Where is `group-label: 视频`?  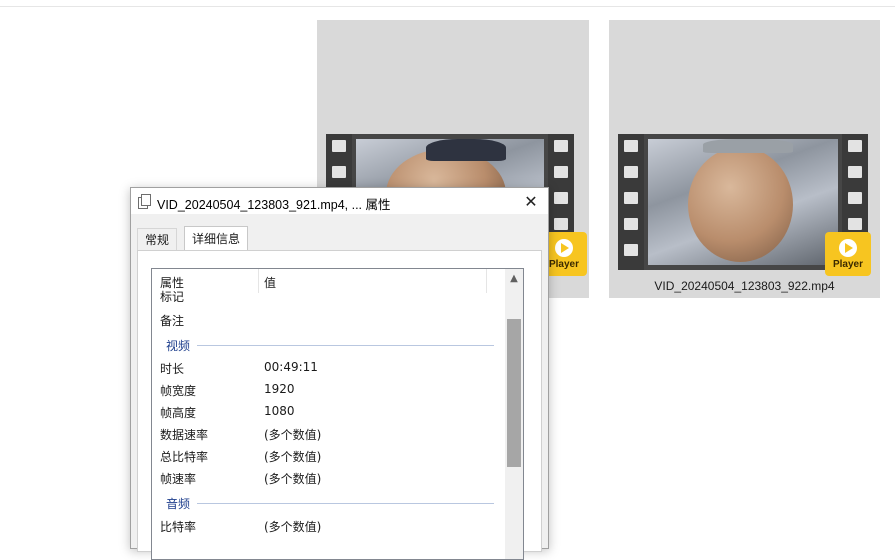
group-label: 视频 is located at coordinates (178, 346).